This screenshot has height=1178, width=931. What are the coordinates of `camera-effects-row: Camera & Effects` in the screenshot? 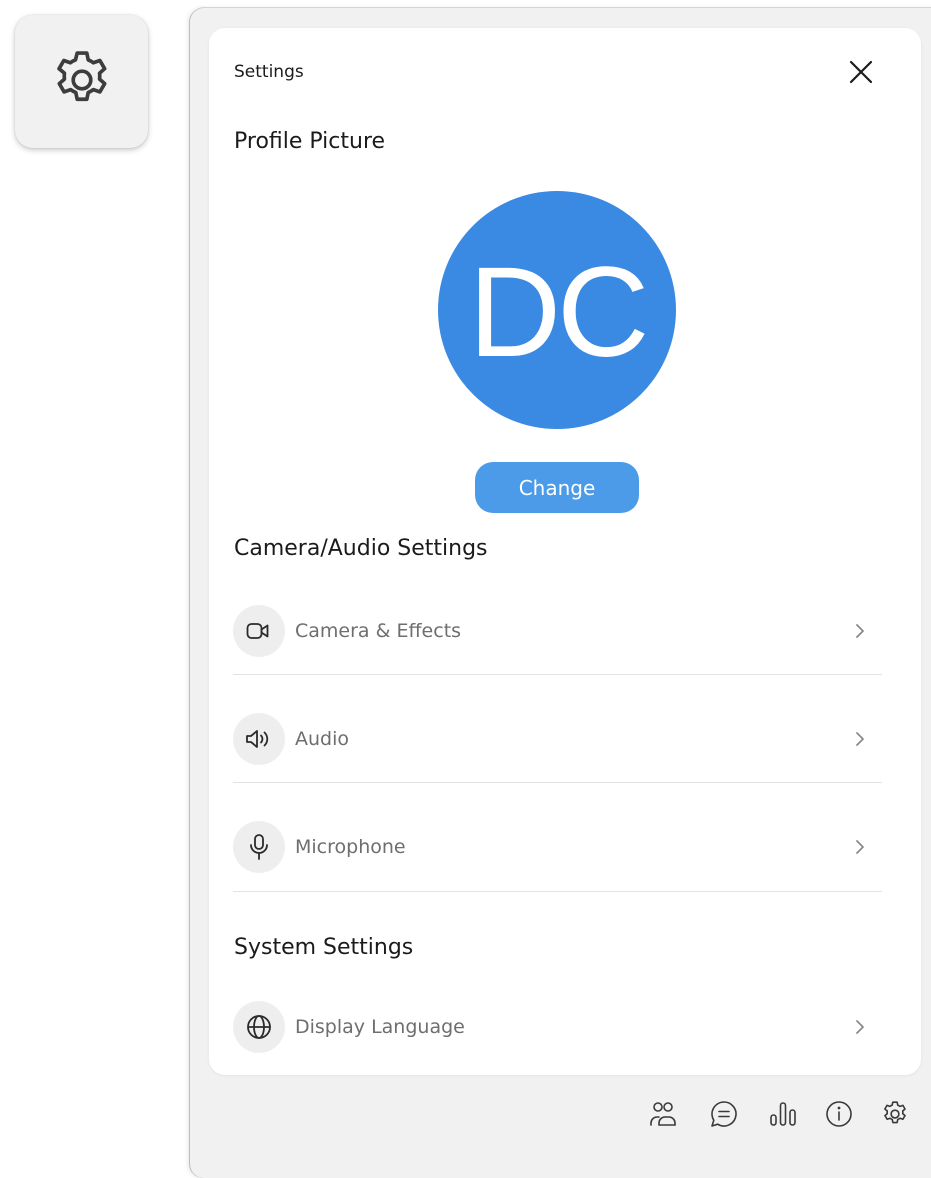 It's located at (557, 631).